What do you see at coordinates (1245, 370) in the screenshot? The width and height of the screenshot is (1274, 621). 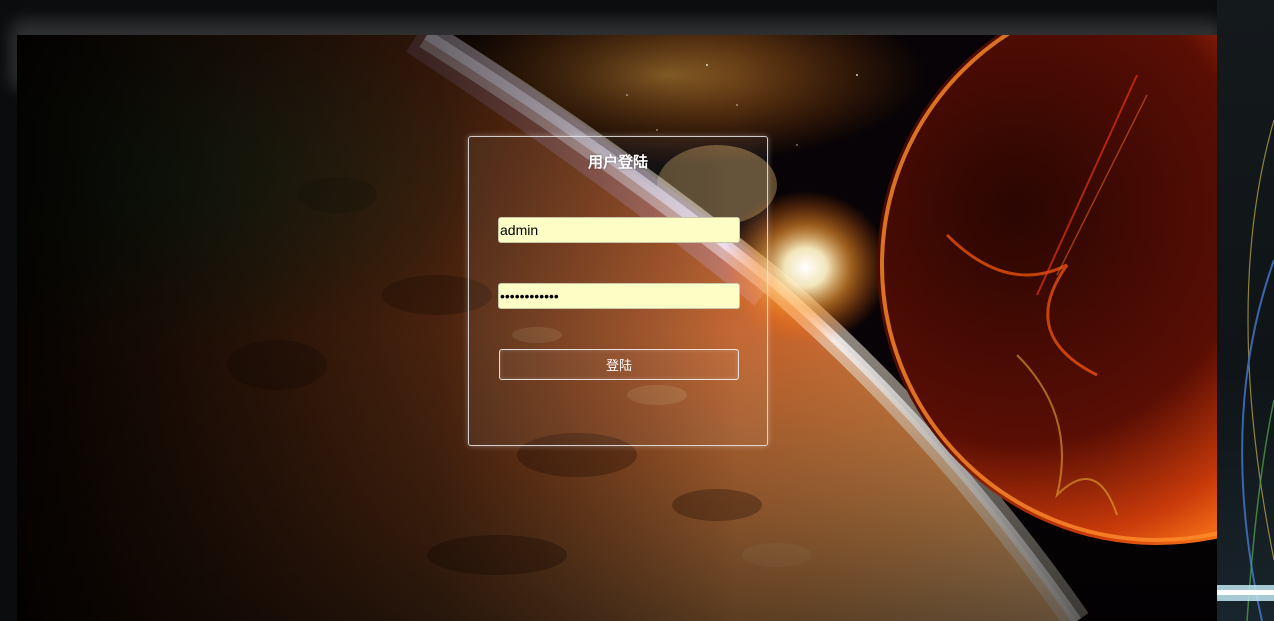 I see `desktop-arcs` at bounding box center [1245, 370].